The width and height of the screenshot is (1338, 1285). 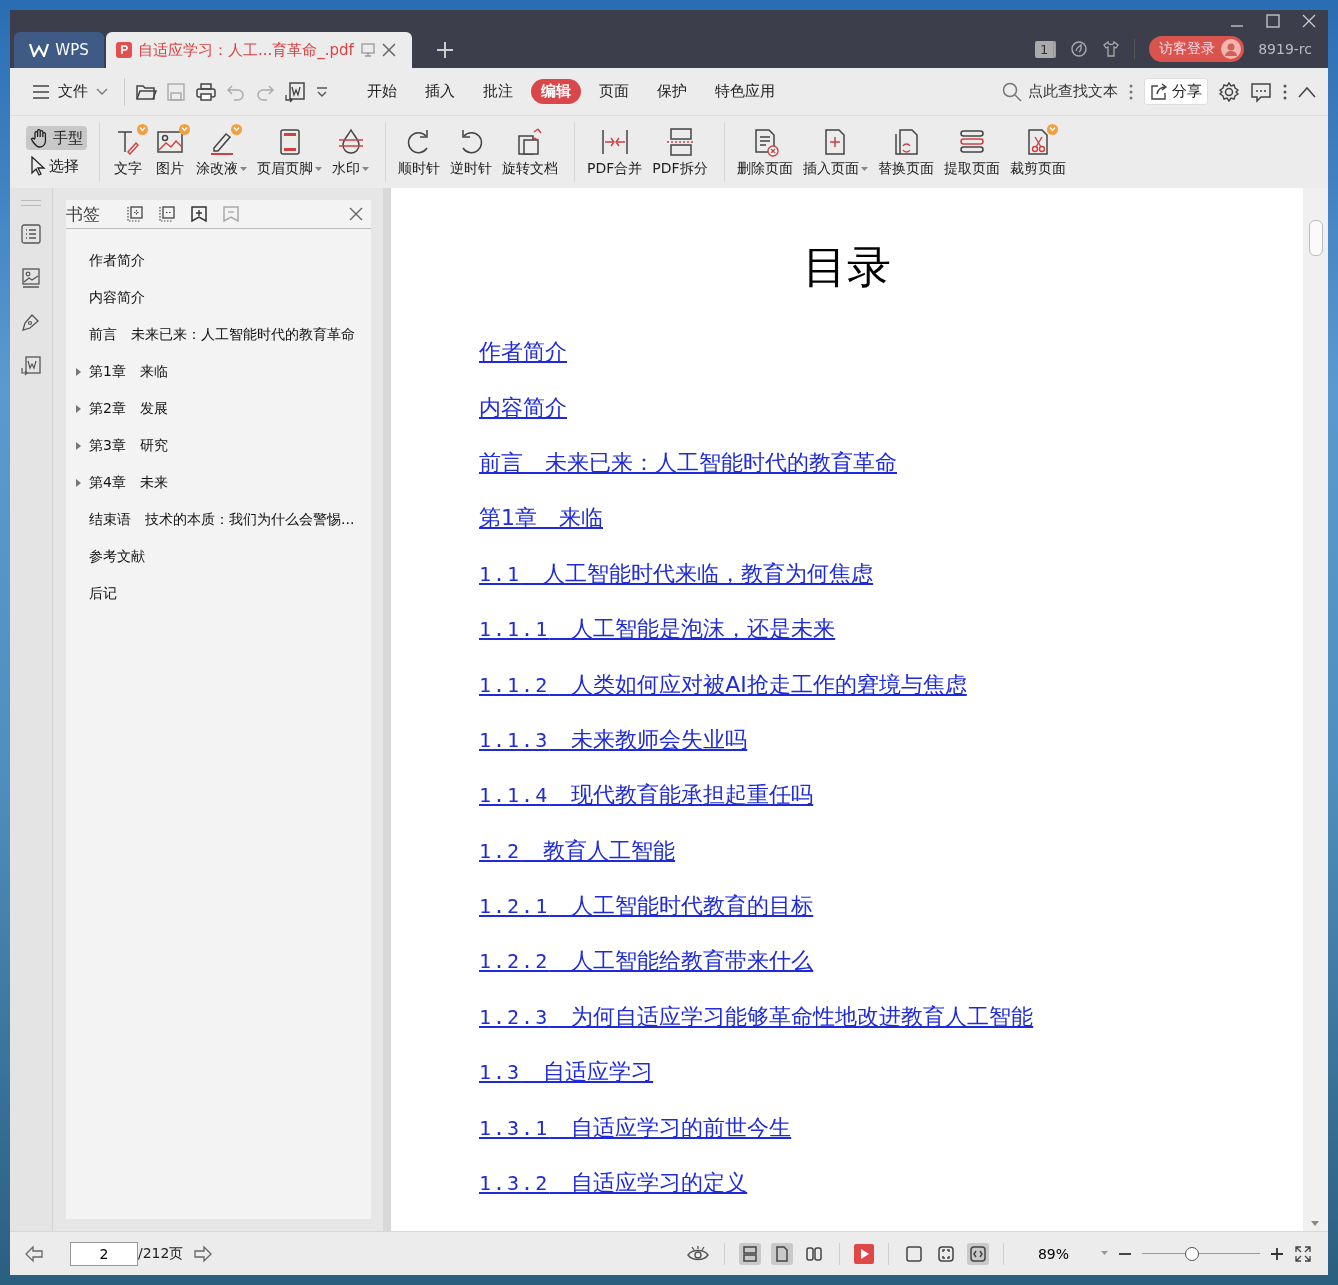 I want to click on share-button: 分享, so click(x=1176, y=91).